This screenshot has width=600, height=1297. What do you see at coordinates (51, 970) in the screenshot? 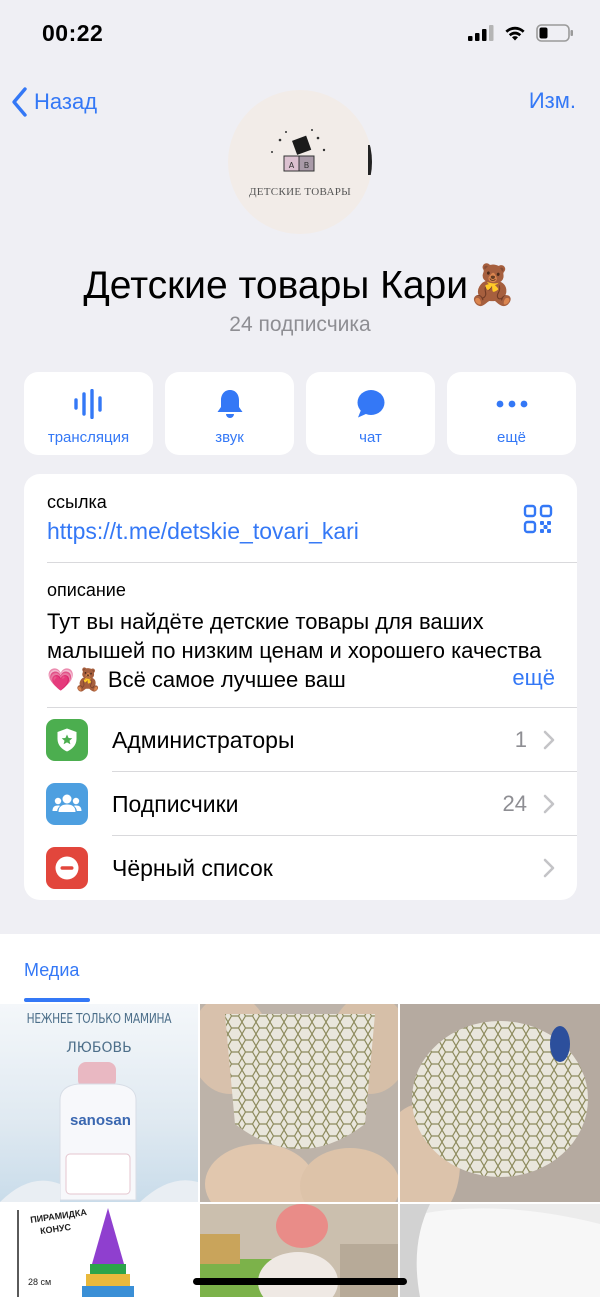
I see `tab-media: Медиа` at bounding box center [51, 970].